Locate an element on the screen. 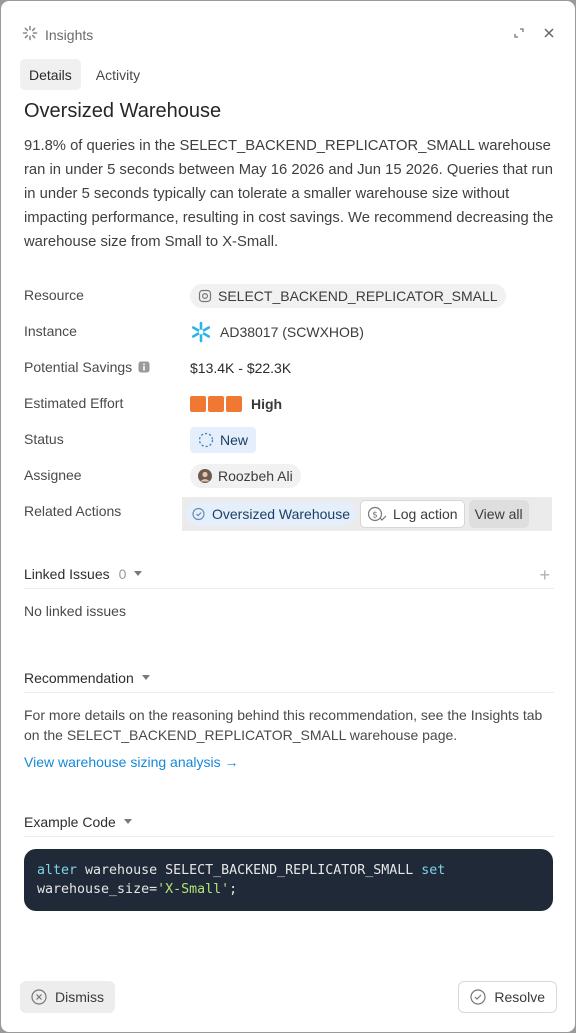 This screenshot has height=1033, width=576. example-code-title: Example Code is located at coordinates (70, 821).